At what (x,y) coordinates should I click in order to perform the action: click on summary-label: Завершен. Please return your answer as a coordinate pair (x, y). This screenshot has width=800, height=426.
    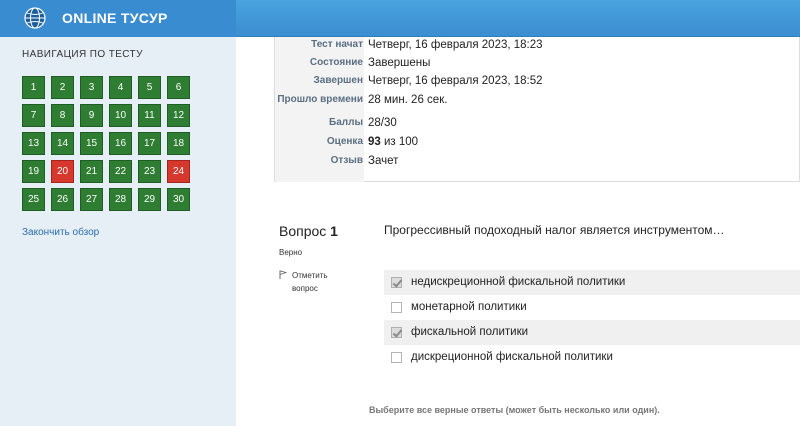
    Looking at the image, I should click on (338, 80).